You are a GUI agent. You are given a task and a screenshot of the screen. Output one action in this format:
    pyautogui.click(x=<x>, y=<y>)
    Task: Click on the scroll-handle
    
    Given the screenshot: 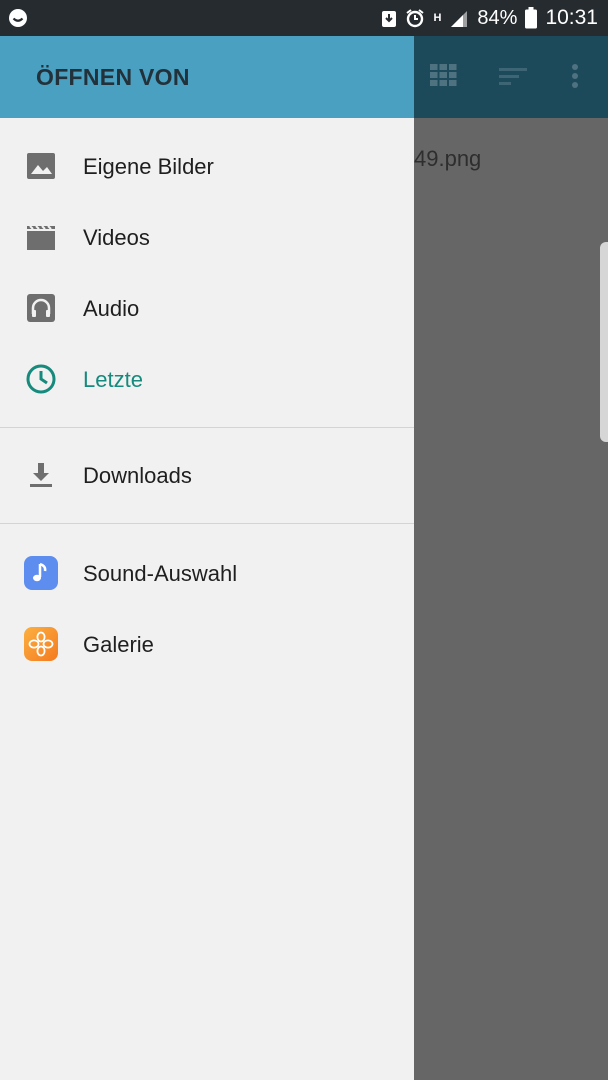 What is the action you would take?
    pyautogui.click(x=604, y=342)
    